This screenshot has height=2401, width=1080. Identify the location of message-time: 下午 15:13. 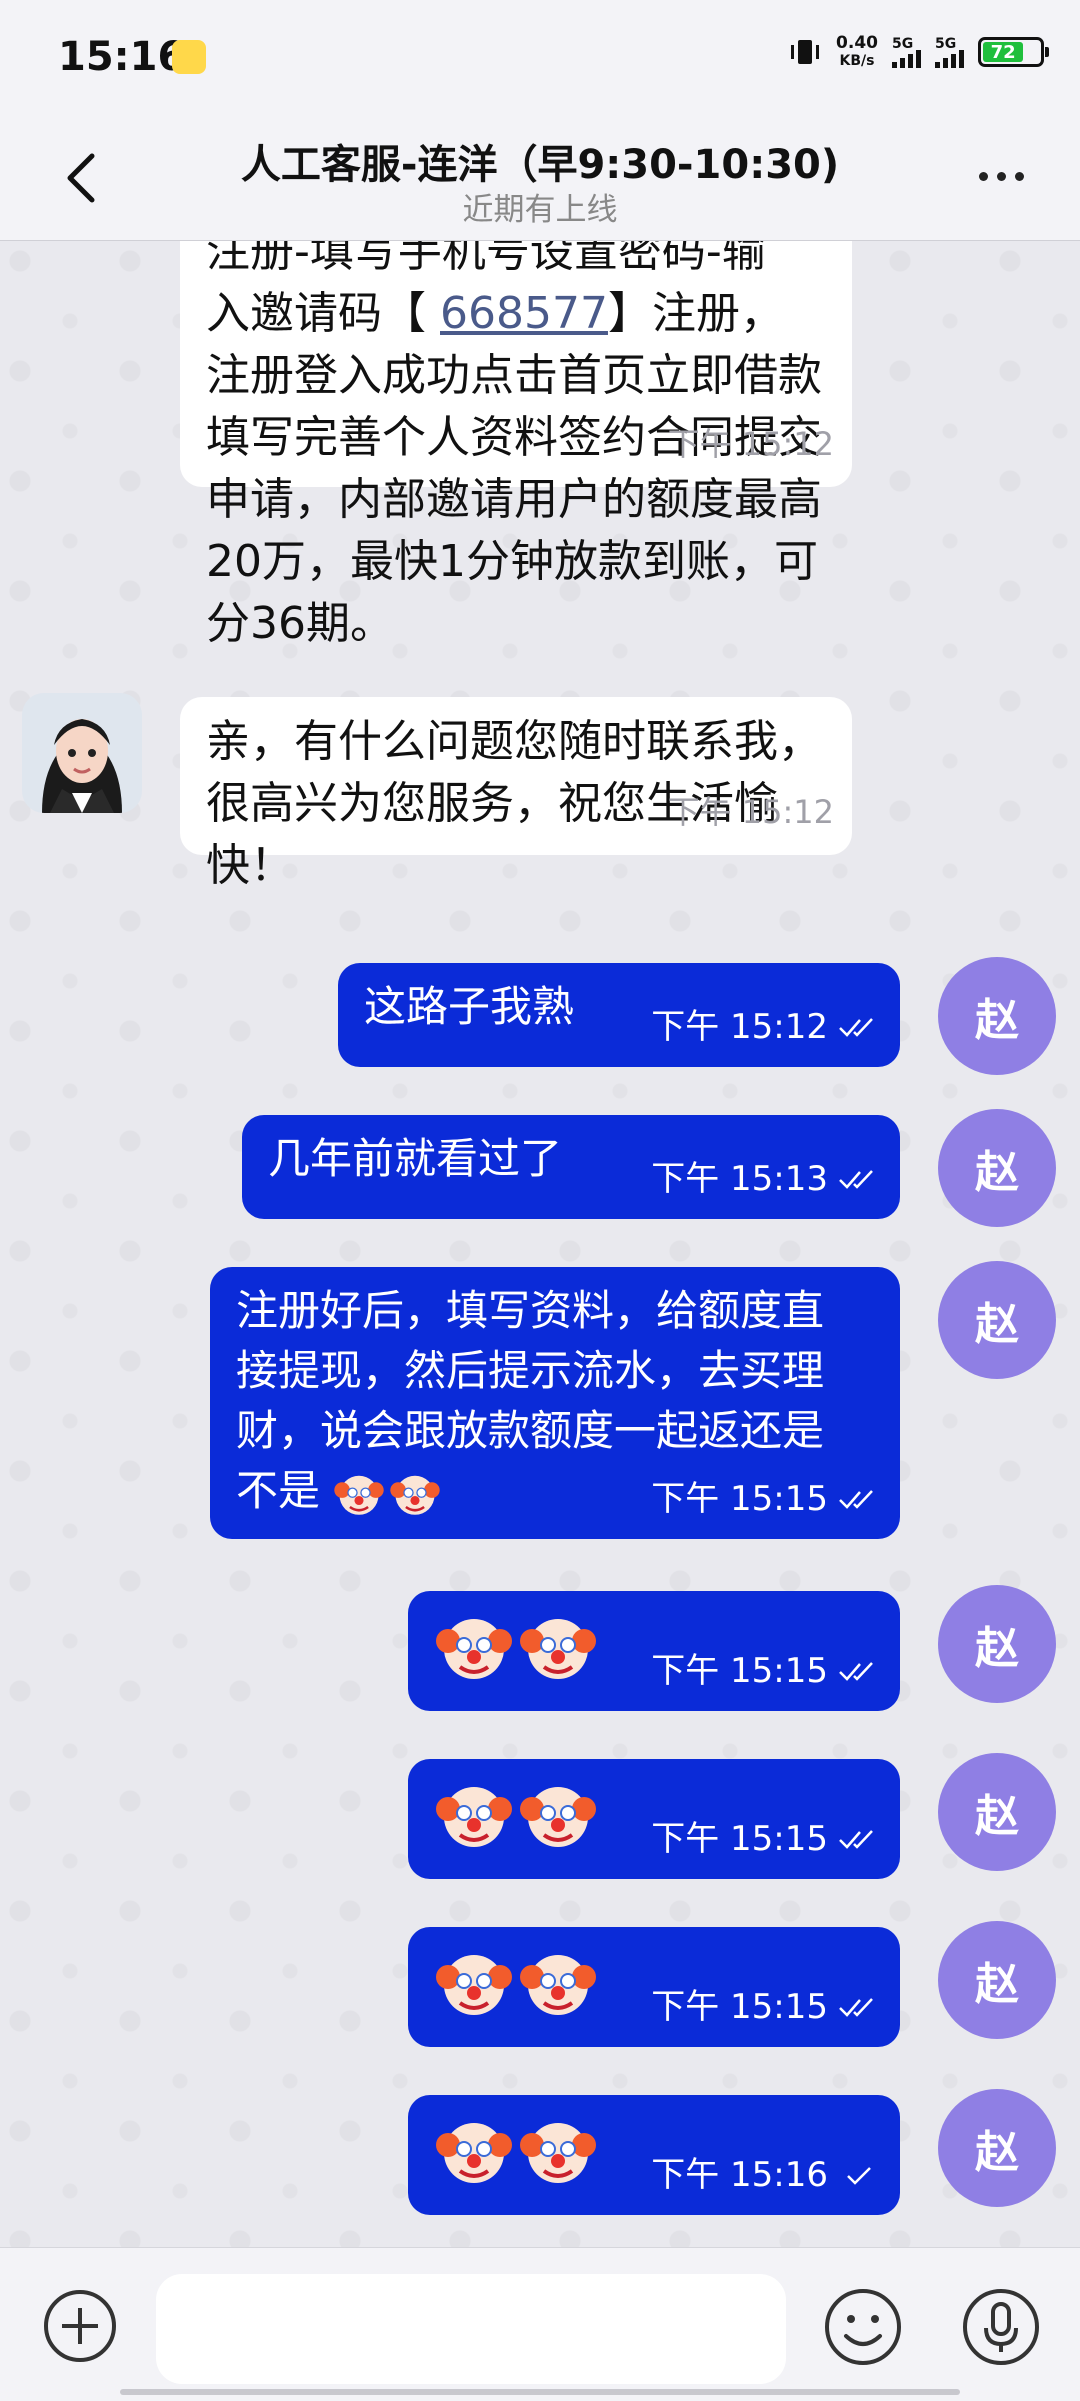
(739, 1179).